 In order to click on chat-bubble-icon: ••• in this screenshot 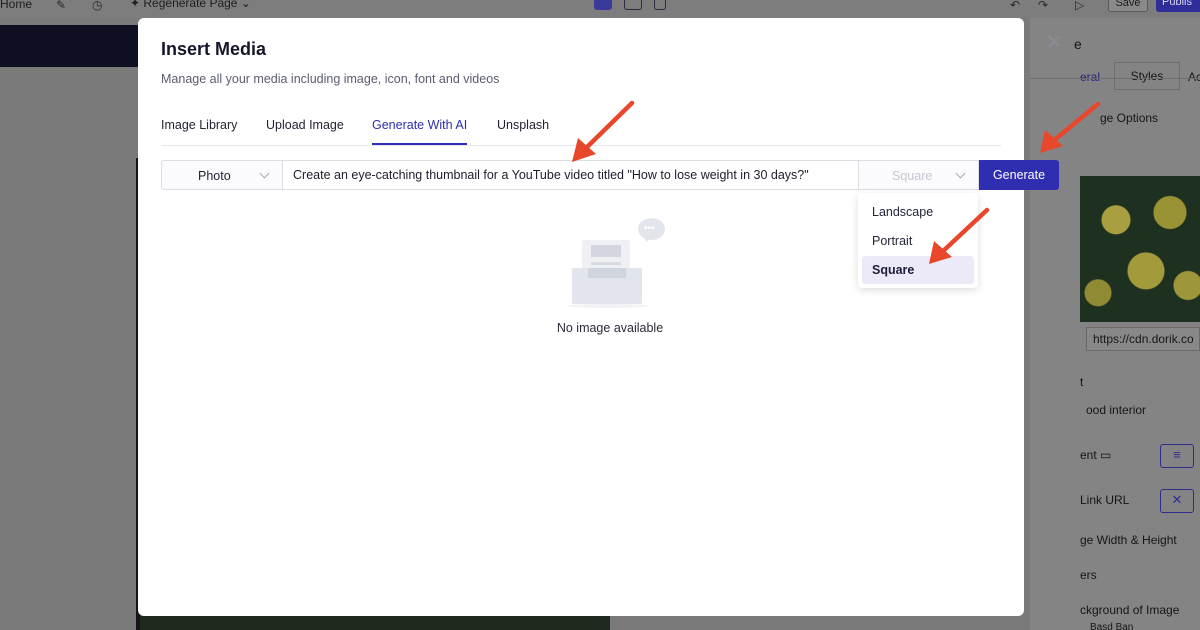, I will do `click(651, 230)`.